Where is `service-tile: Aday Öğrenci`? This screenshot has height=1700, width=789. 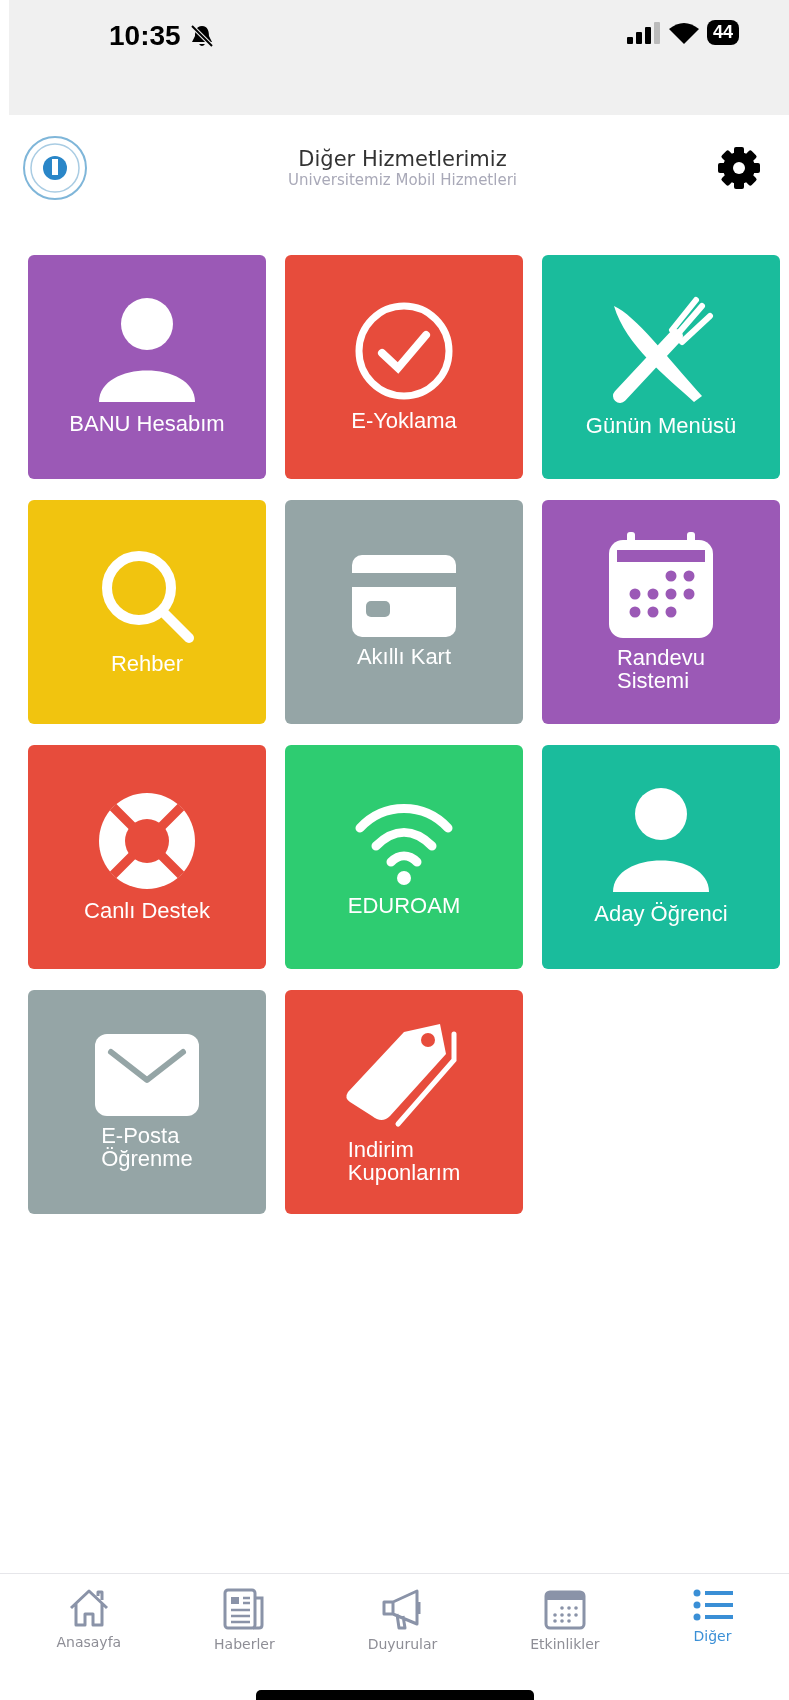
service-tile: Aday Öğrenci is located at coordinates (661, 857).